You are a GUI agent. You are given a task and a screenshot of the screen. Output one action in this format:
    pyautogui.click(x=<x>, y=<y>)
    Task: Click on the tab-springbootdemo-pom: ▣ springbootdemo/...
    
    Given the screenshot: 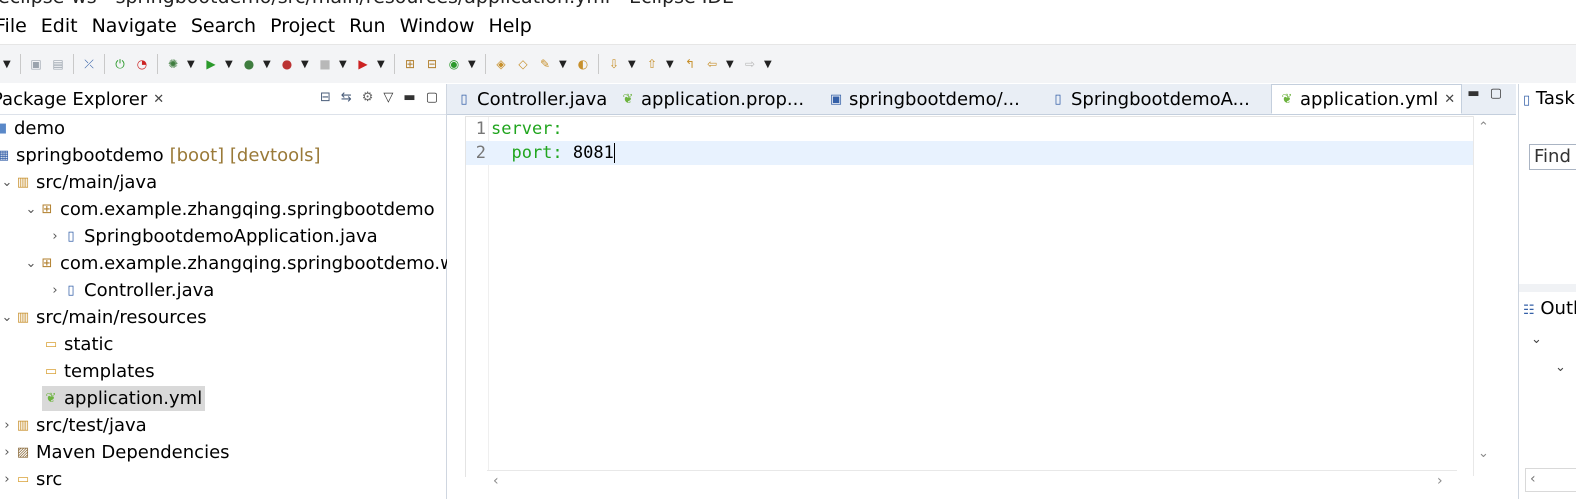 What is the action you would take?
    pyautogui.click(x=932, y=99)
    